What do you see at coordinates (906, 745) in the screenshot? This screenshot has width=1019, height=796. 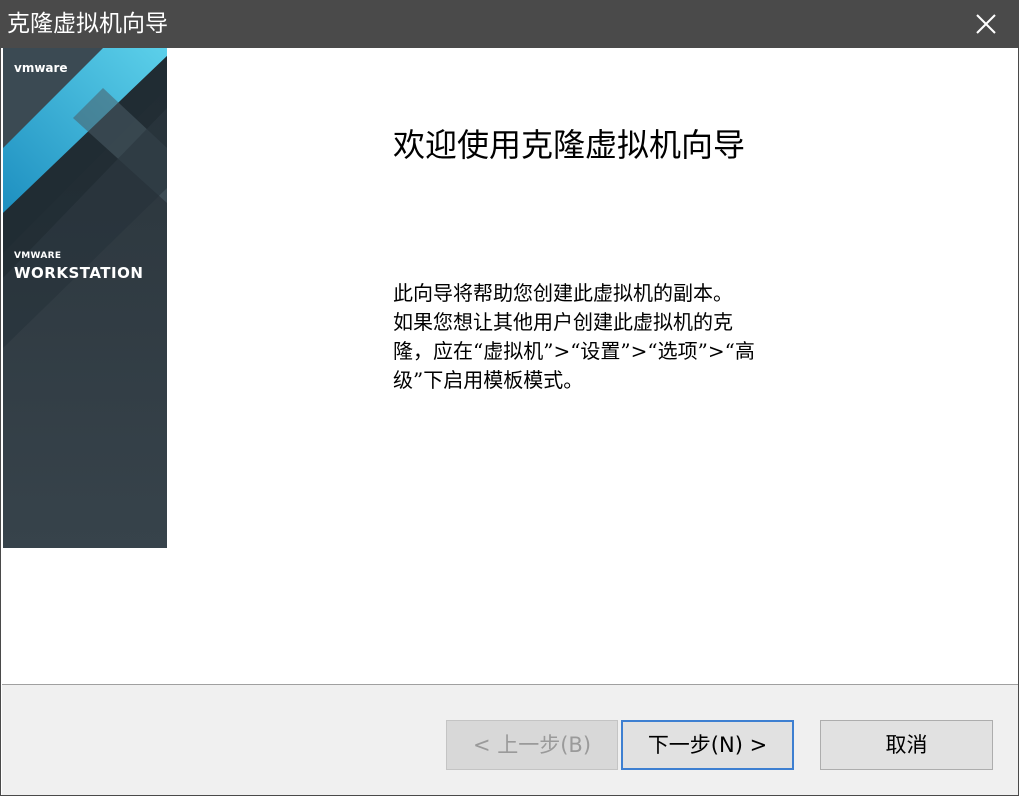 I see `cancel-button: 取消` at bounding box center [906, 745].